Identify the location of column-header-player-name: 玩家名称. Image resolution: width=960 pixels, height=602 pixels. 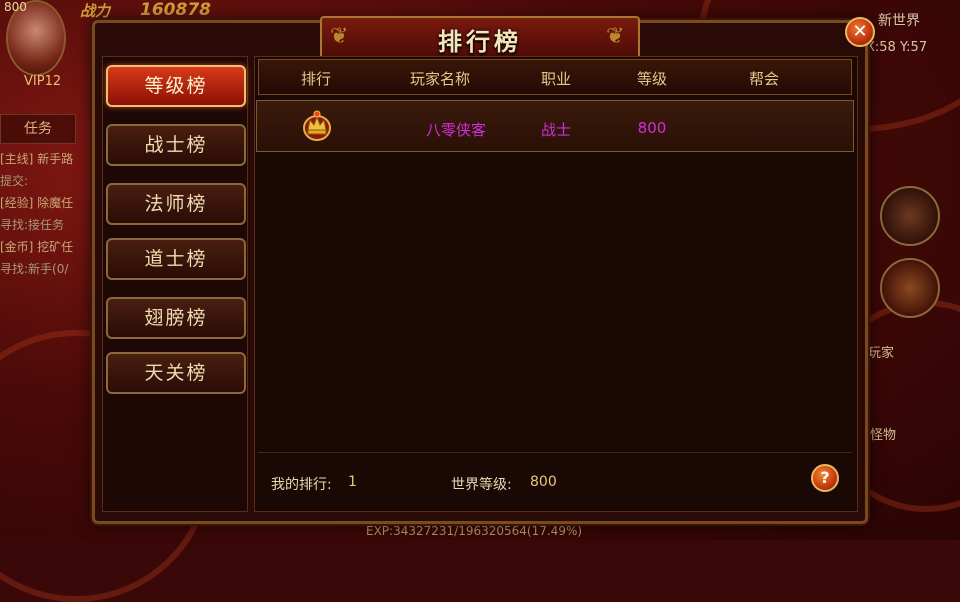
(439, 79).